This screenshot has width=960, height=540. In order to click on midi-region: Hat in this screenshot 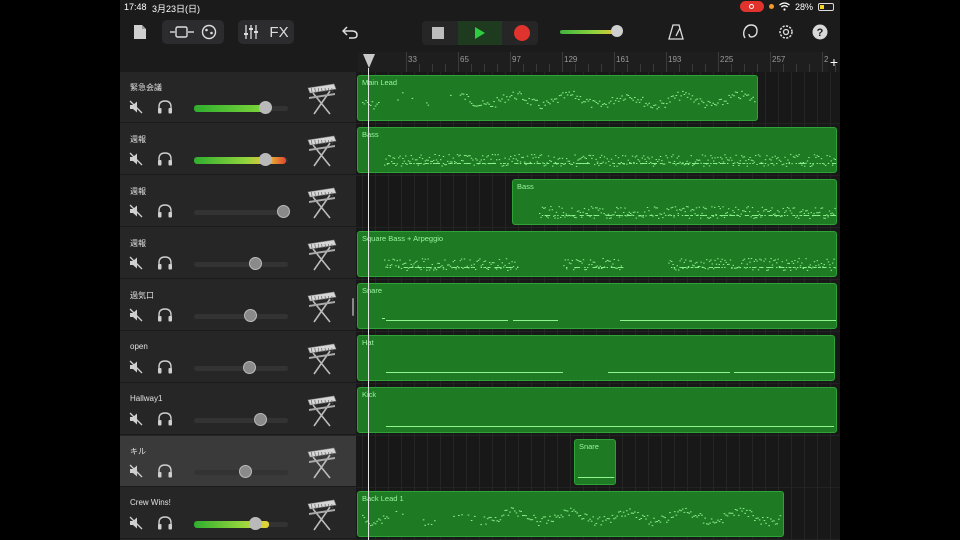, I will do `click(596, 358)`.